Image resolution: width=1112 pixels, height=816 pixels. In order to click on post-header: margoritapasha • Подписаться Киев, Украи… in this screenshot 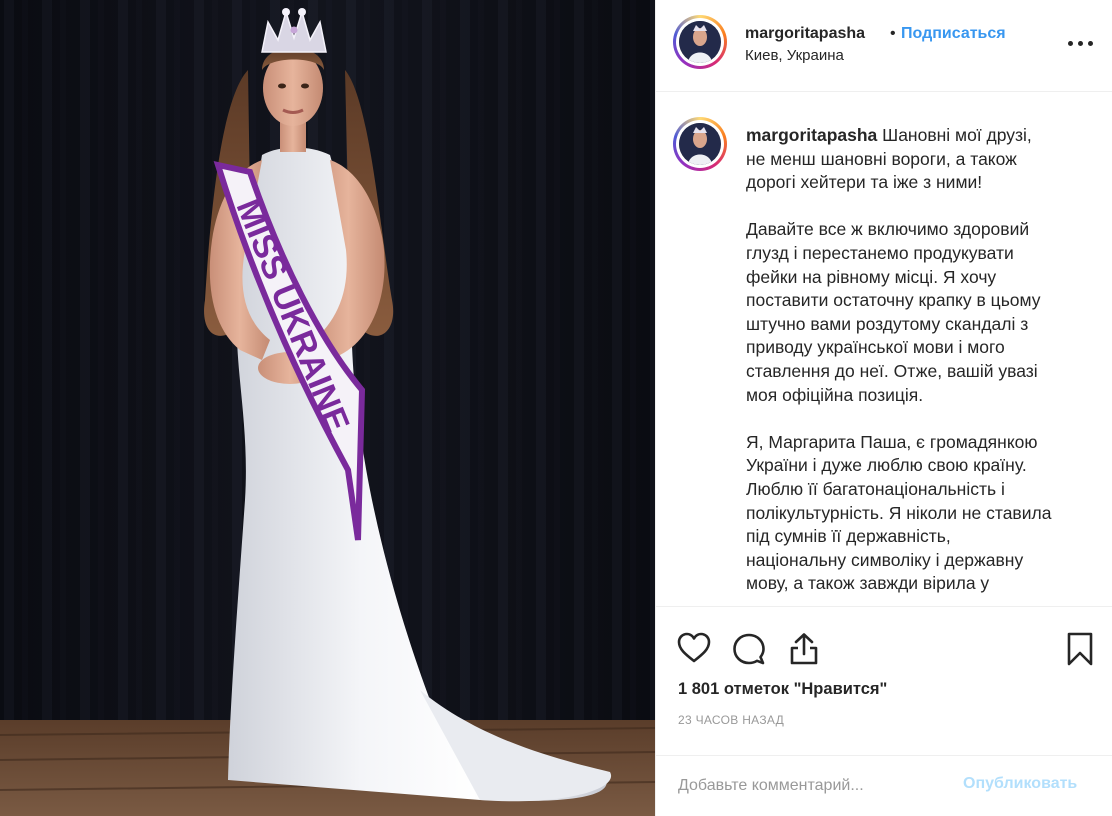, I will do `click(884, 46)`.